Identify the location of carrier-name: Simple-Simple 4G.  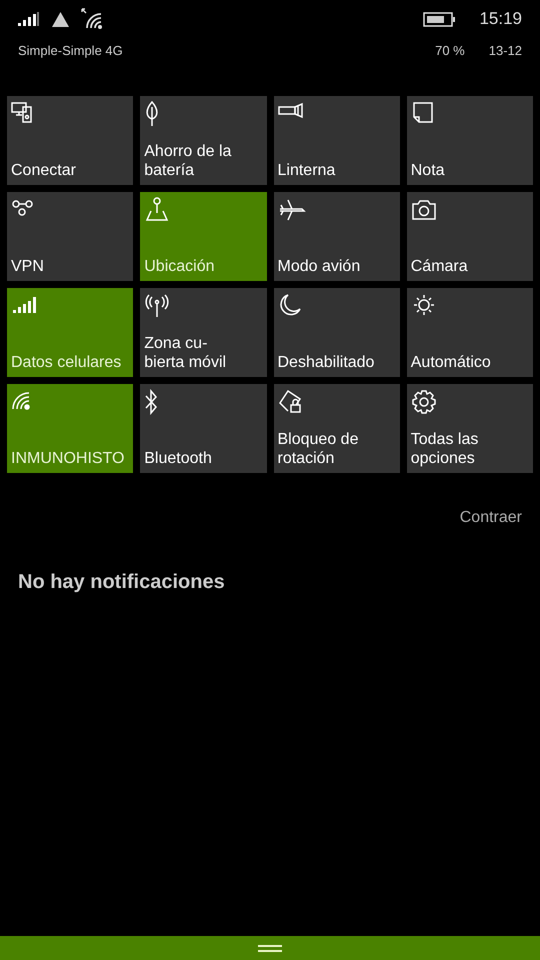
(70, 50).